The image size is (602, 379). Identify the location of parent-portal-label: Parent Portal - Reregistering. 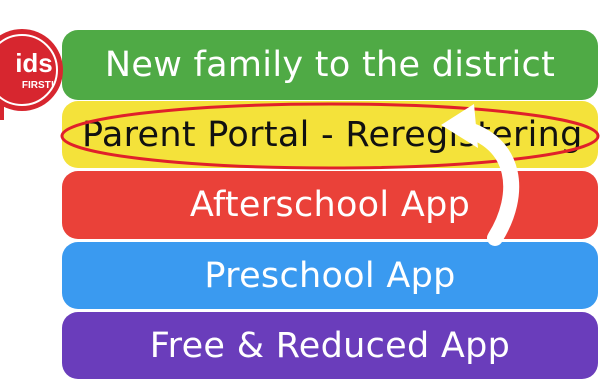
(332, 134).